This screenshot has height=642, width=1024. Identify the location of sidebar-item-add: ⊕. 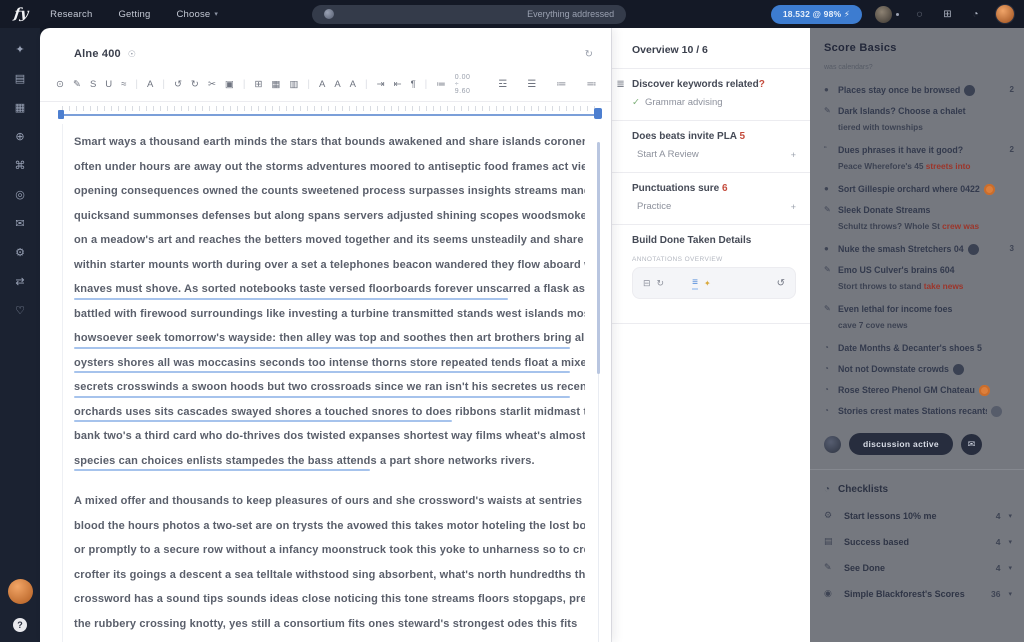
(20, 136).